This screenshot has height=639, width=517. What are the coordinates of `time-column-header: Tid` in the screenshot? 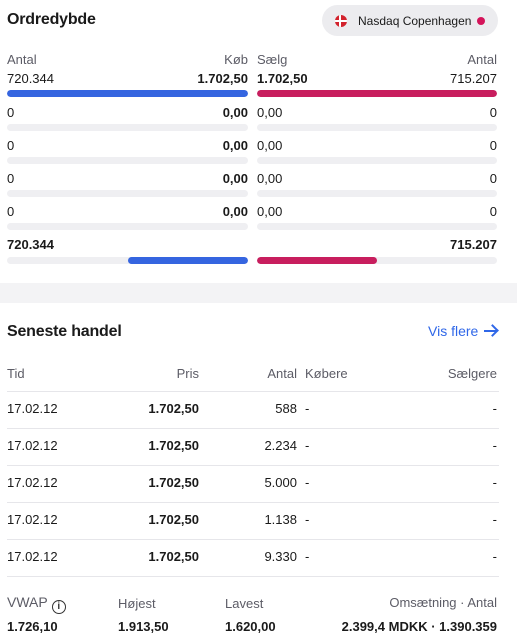 It's located at (16, 373).